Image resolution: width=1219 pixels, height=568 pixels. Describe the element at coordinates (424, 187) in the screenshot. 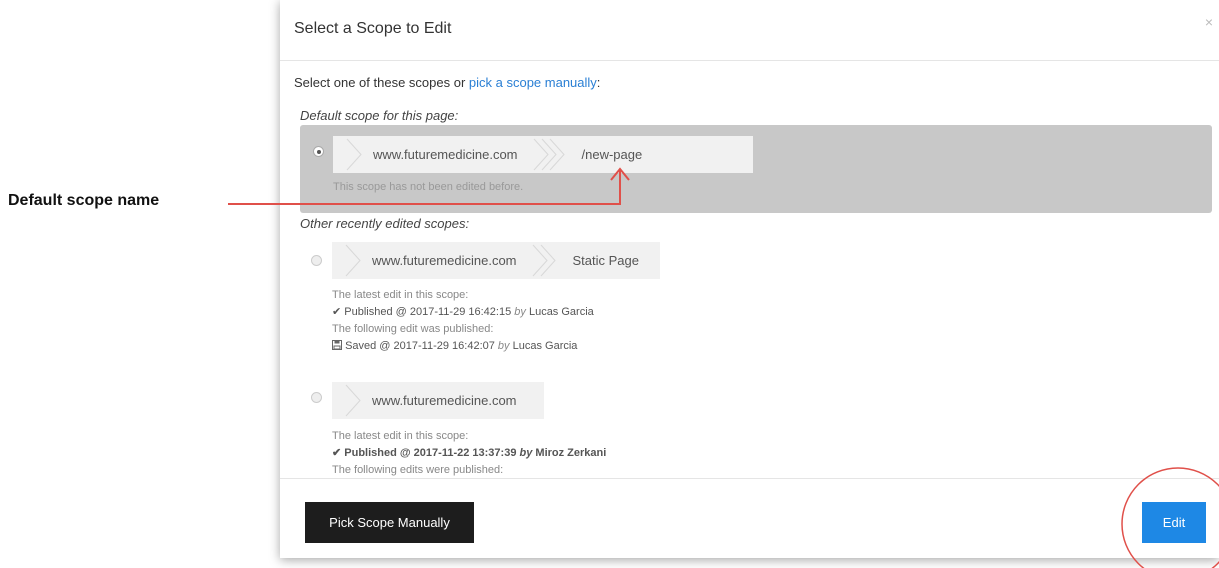

I see `annotation-callout-line` at that location.